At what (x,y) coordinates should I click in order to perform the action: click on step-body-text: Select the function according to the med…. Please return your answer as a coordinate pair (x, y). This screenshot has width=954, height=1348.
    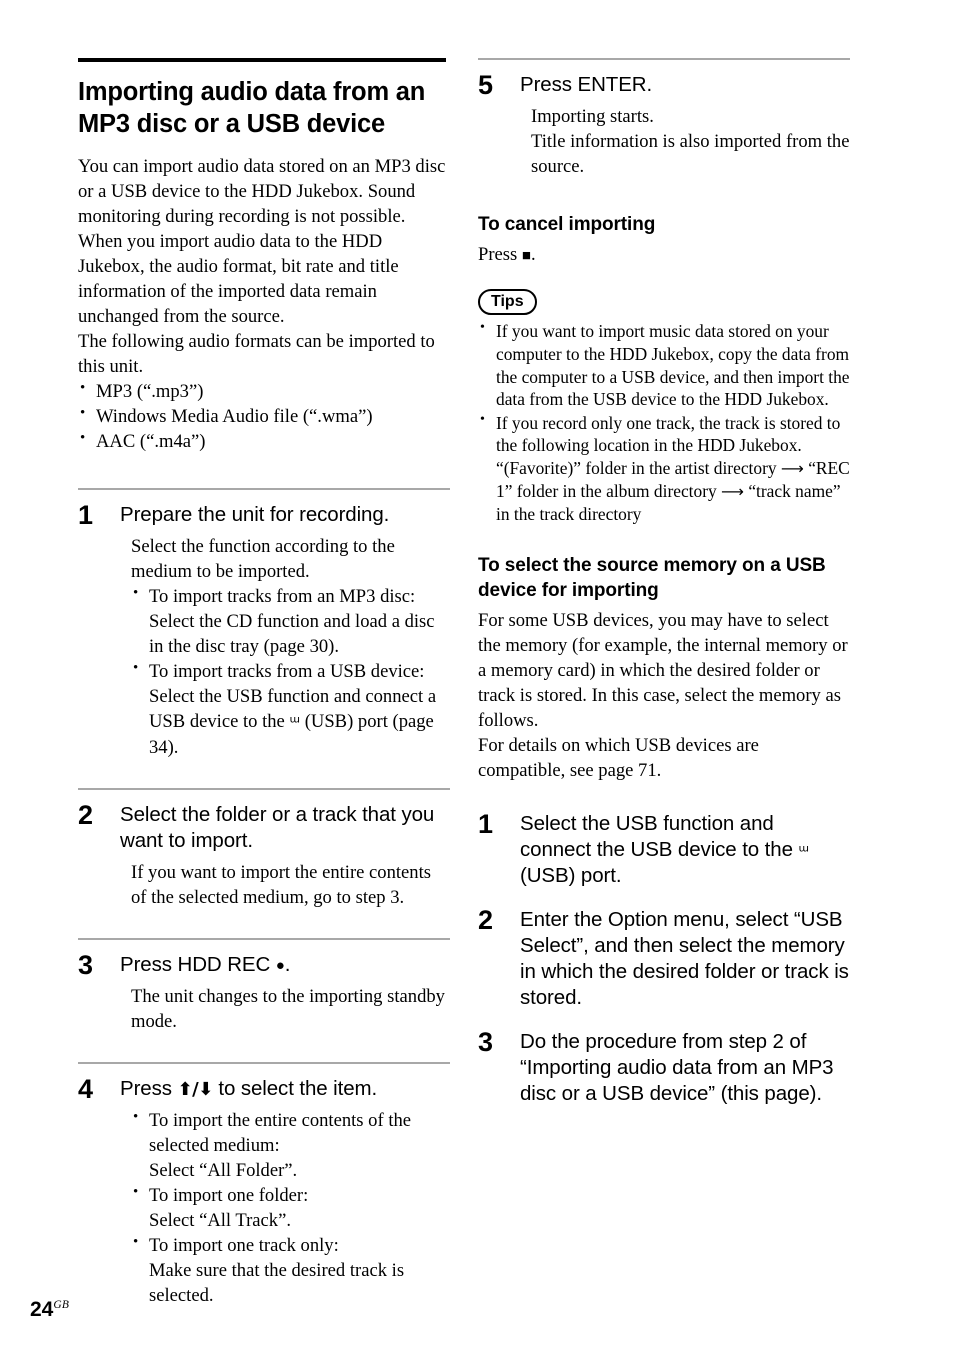
    Looking at the image, I should click on (263, 559).